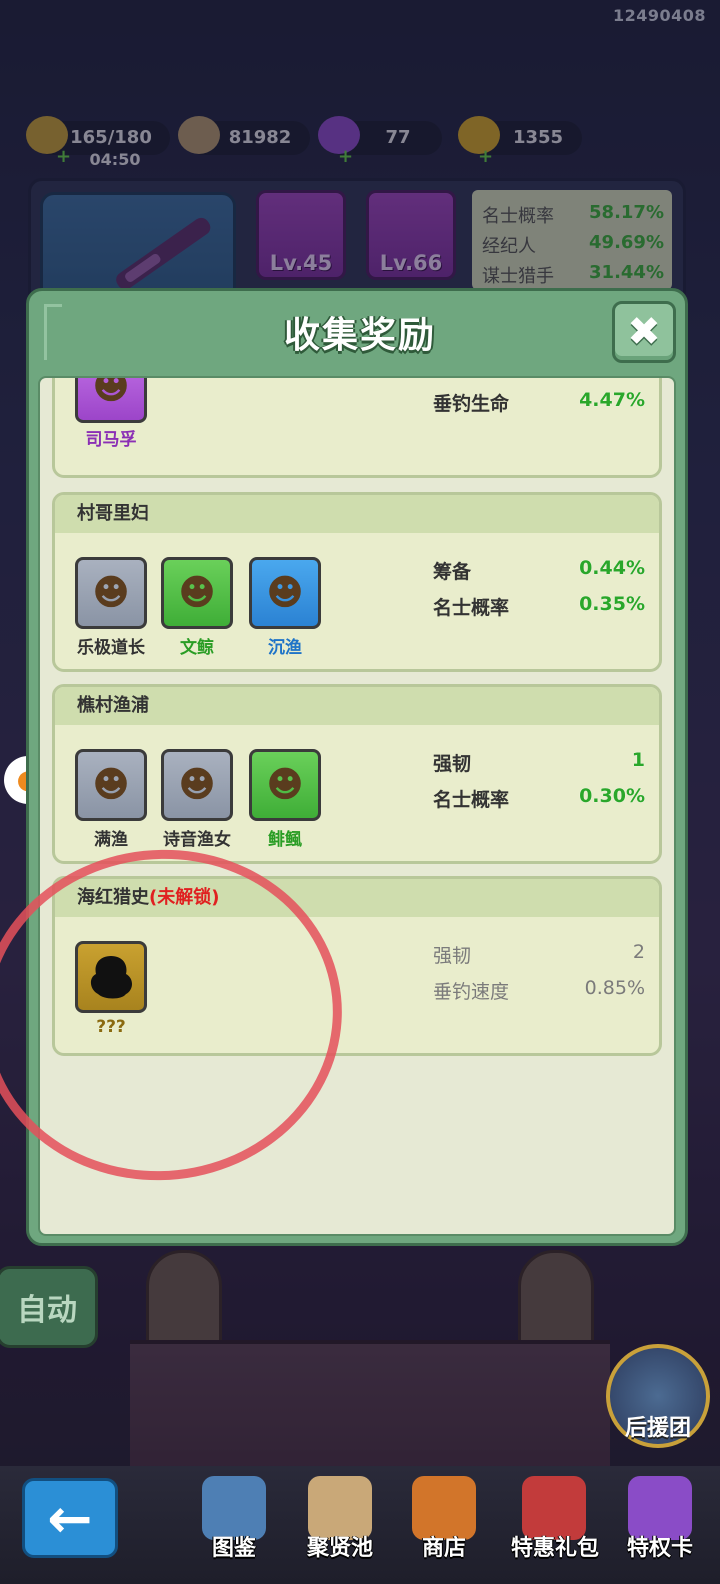 This screenshot has height=1584, width=720. I want to click on bonus-value: 0.35%, so click(612, 604).